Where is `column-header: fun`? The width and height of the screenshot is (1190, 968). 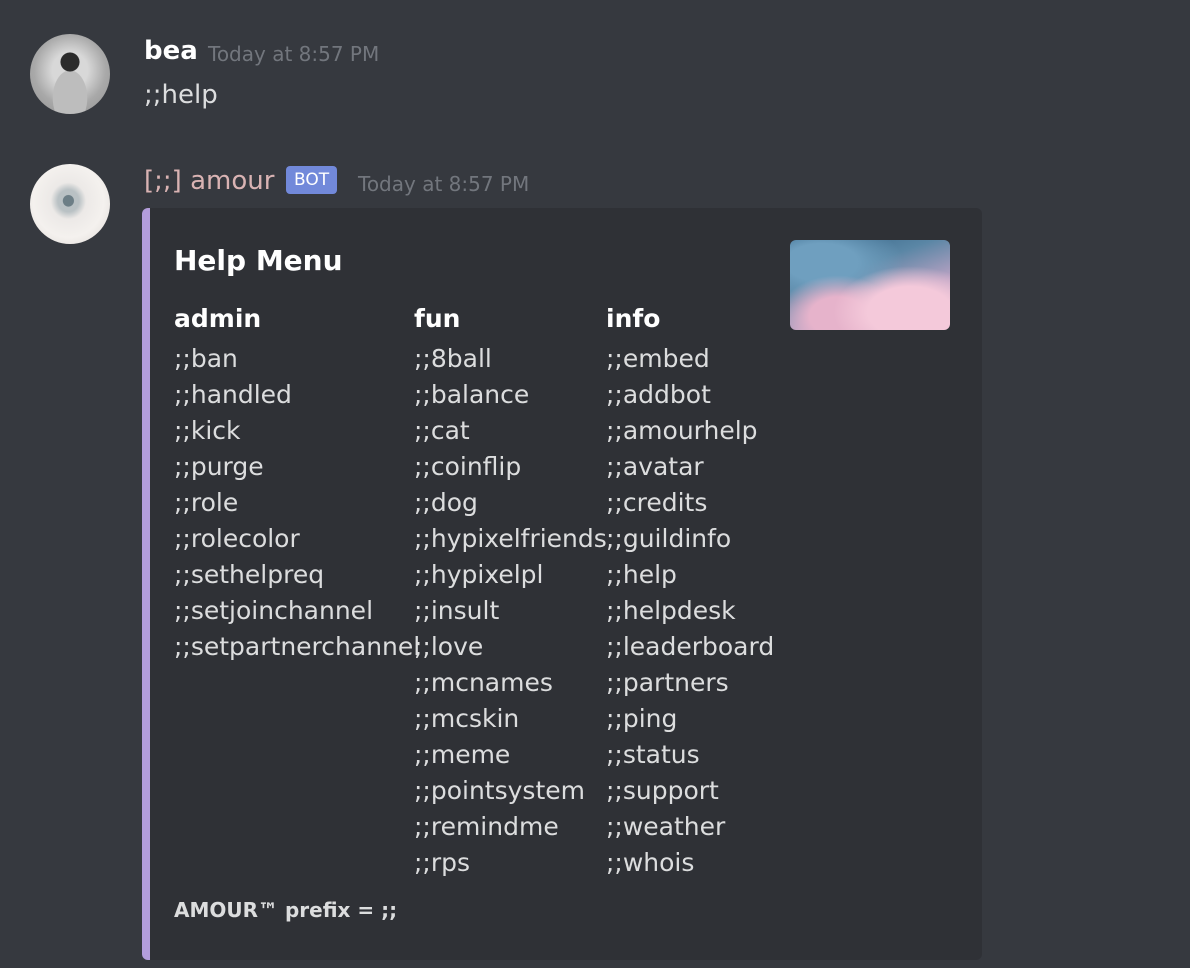 column-header: fun is located at coordinates (437, 318).